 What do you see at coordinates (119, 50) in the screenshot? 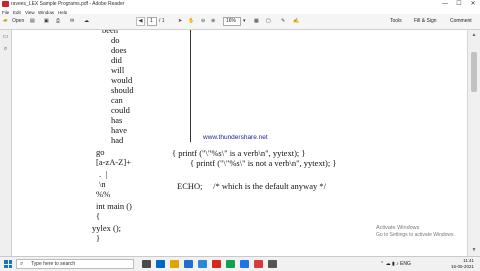
I see `code-line: does` at bounding box center [119, 50].